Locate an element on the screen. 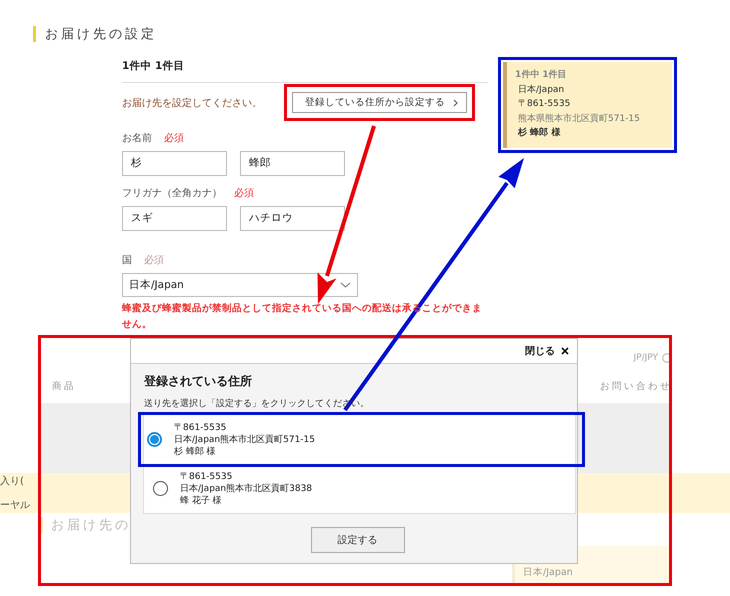  set-button: 設定する is located at coordinates (357, 540).